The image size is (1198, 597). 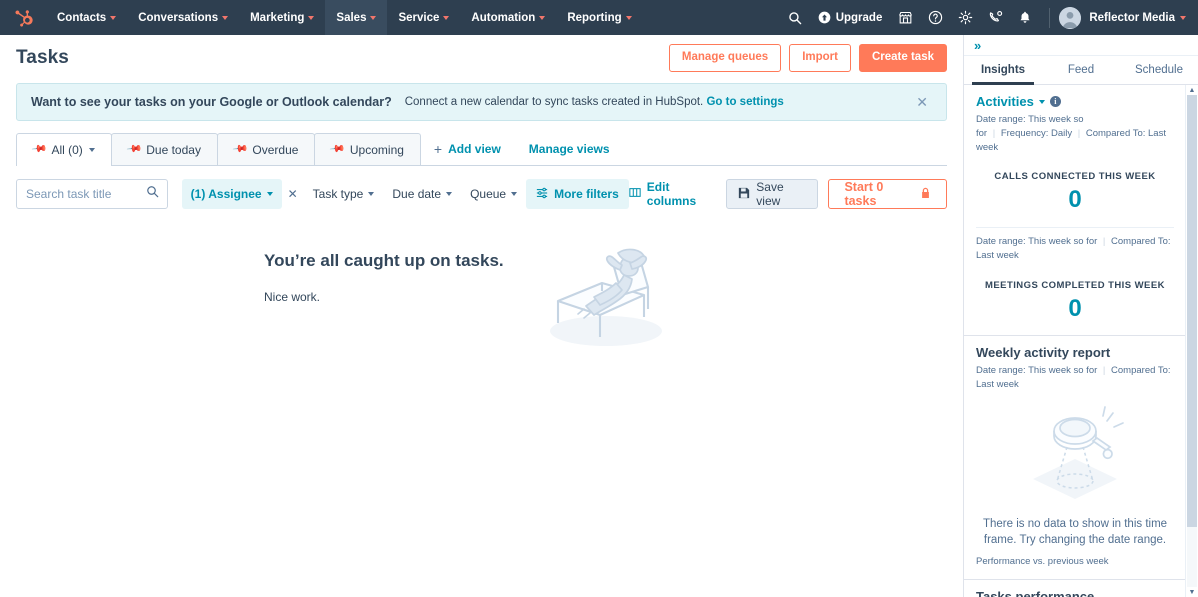 What do you see at coordinates (1075, 101) in the screenshot?
I see `activities-title-row: Activities i` at bounding box center [1075, 101].